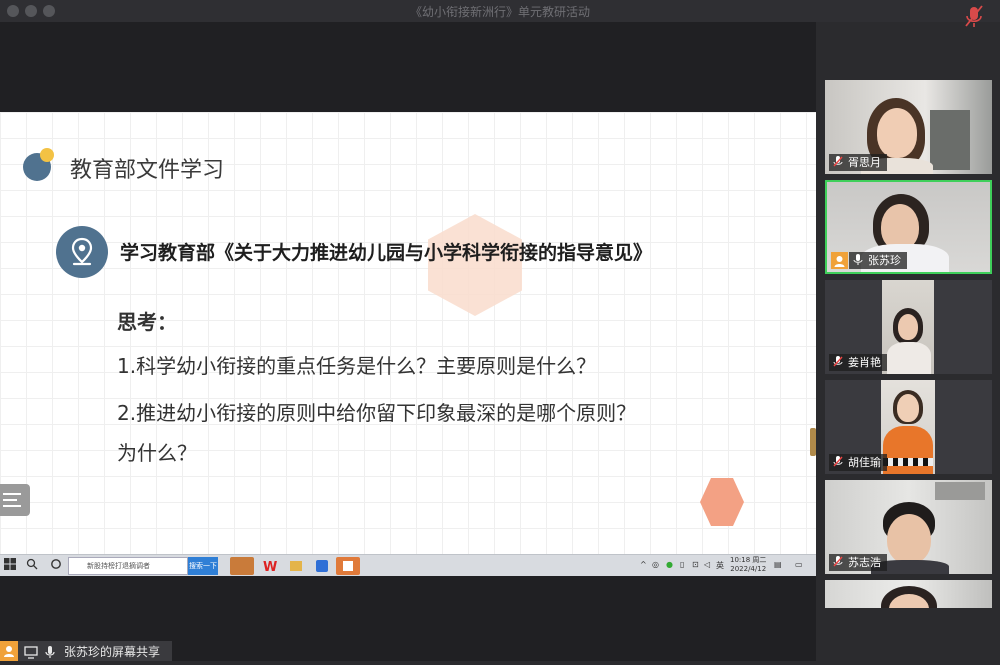 The width and height of the screenshot is (1000, 665). What do you see at coordinates (858, 562) in the screenshot?
I see `participant-name: 苏志浩` at bounding box center [858, 562].